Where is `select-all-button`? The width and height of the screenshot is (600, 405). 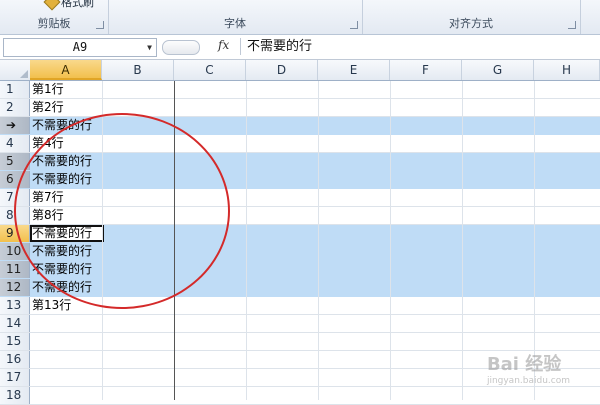
select-all-button is located at coordinates (15, 70).